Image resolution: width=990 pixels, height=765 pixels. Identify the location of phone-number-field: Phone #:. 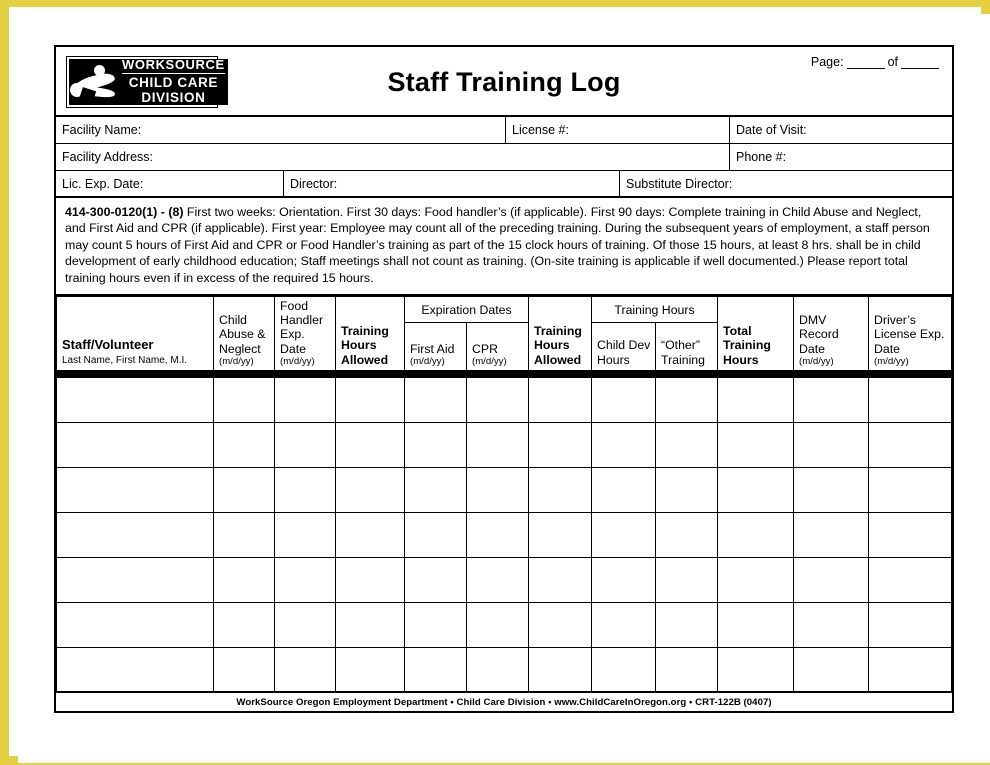
(841, 157).